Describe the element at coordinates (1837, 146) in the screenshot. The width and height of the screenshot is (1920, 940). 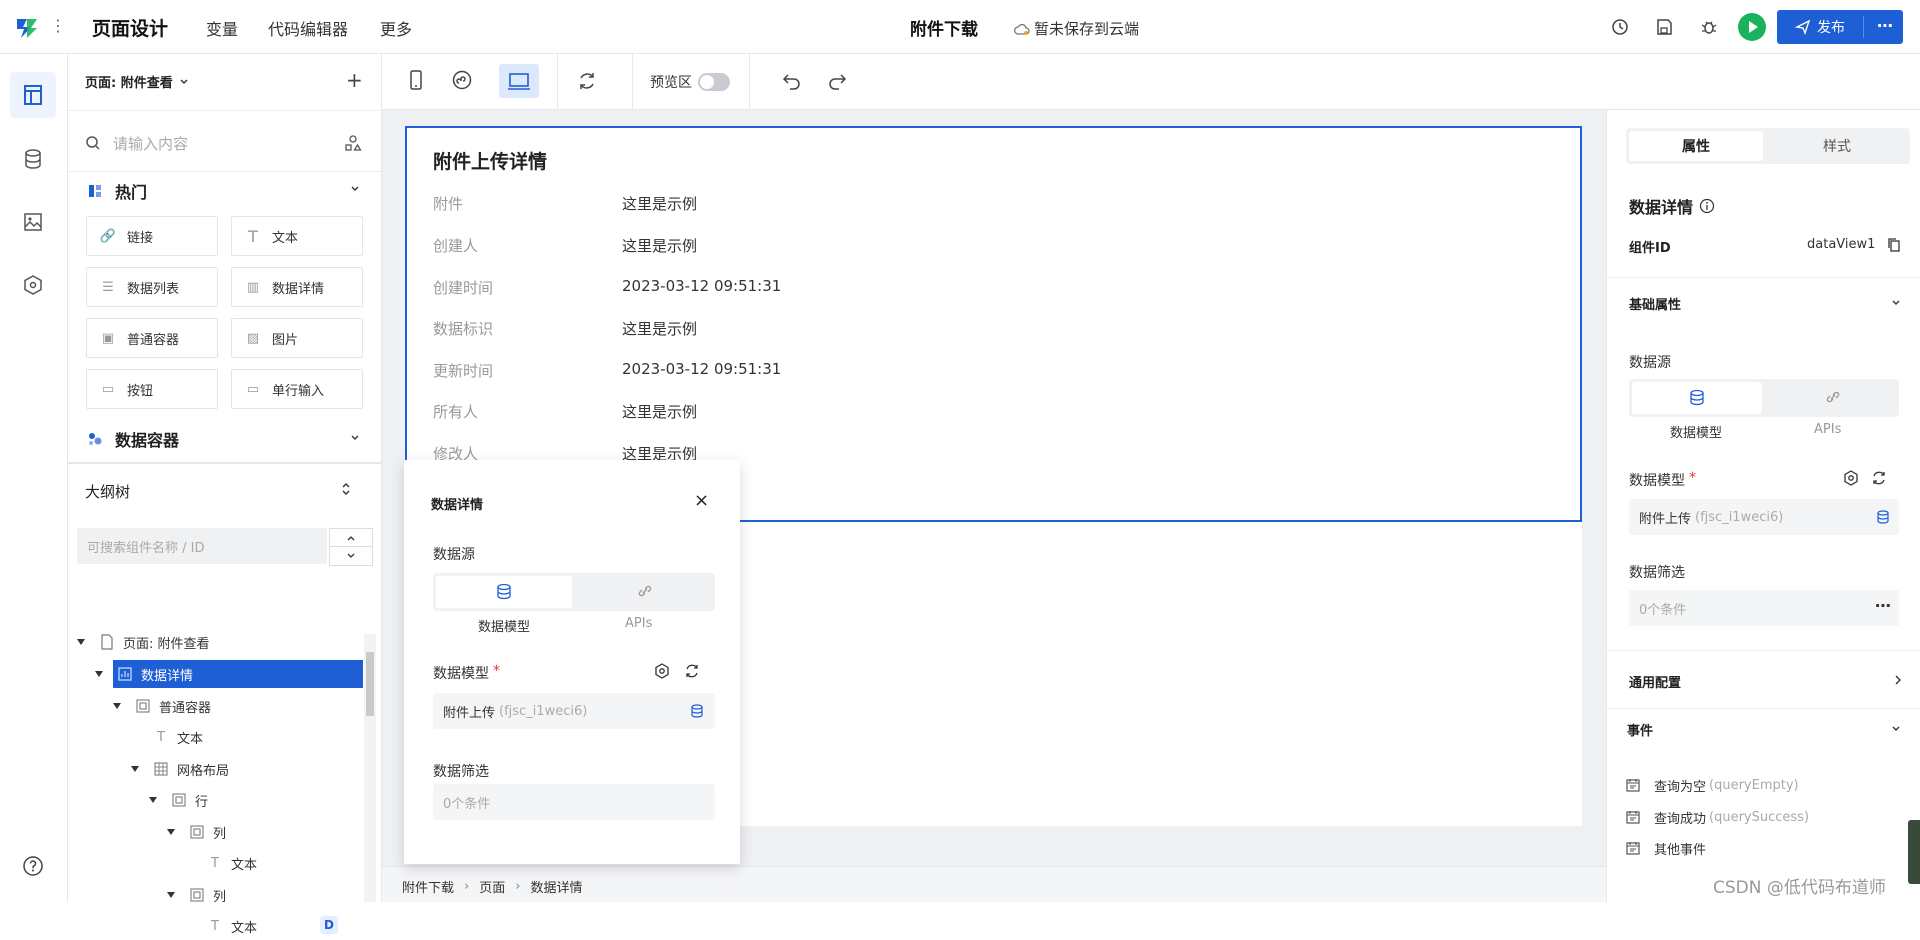
I see `tab-styles: 样式` at that location.